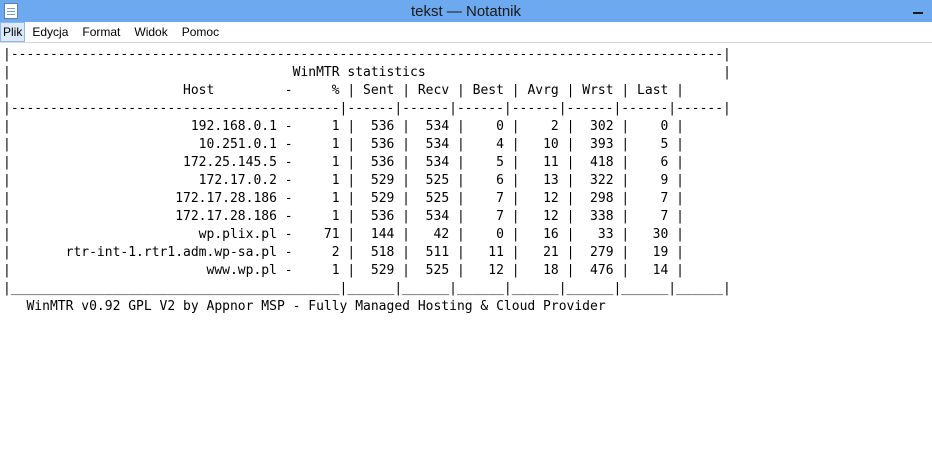 The image size is (932, 460). Describe the element at coordinates (143, 162) in the screenshot. I see `cell-host: 172.25.145.5` at that location.